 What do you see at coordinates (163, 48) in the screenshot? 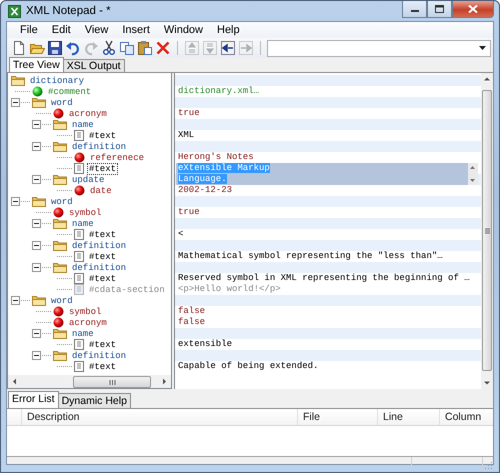
I see `delete-icon` at bounding box center [163, 48].